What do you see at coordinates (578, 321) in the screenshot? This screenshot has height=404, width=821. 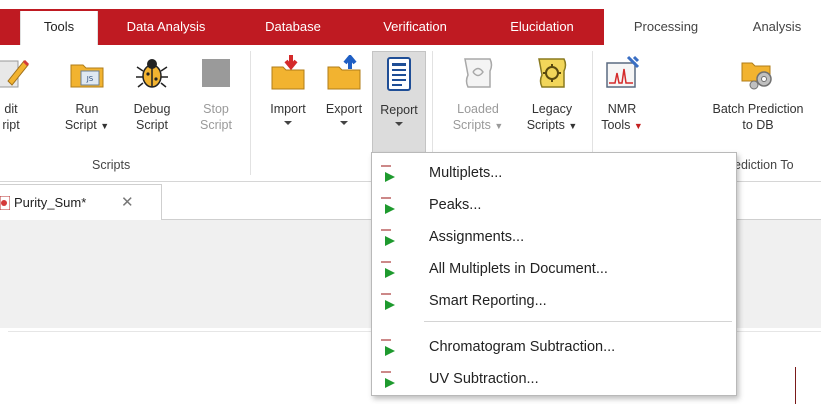 I see `menu-separator` at bounding box center [578, 321].